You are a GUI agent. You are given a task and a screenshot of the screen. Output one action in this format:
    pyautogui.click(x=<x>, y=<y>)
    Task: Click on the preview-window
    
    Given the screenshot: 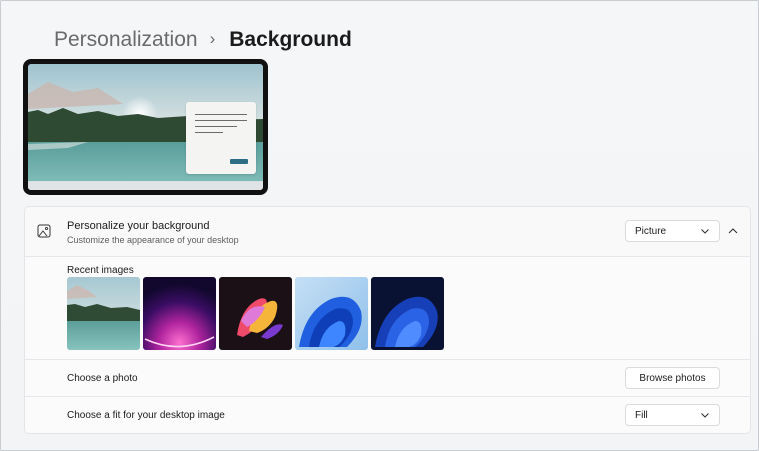 What is the action you would take?
    pyautogui.click(x=221, y=138)
    